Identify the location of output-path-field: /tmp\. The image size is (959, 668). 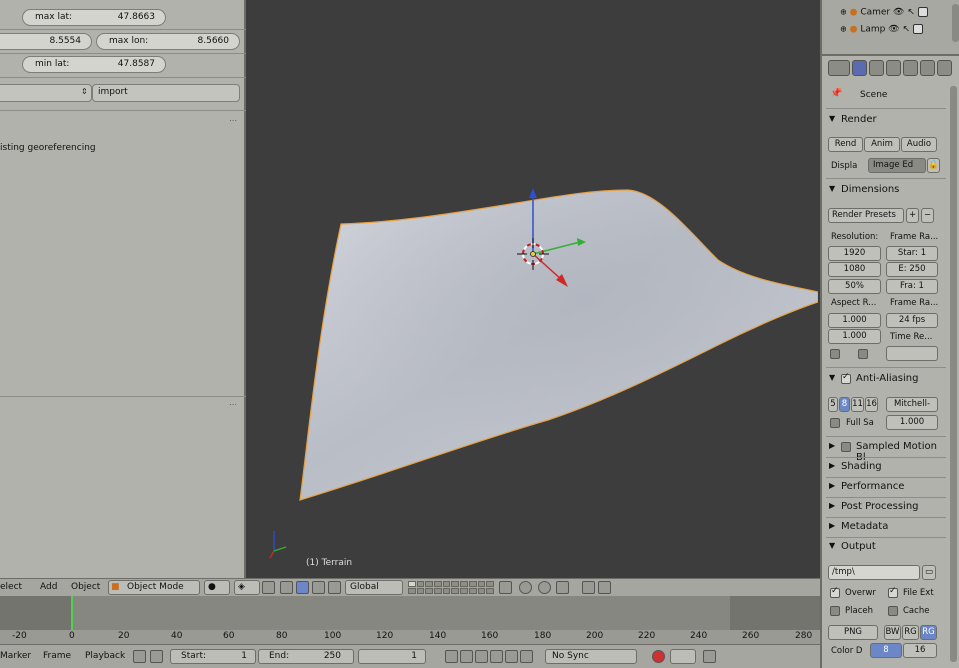
(874, 572).